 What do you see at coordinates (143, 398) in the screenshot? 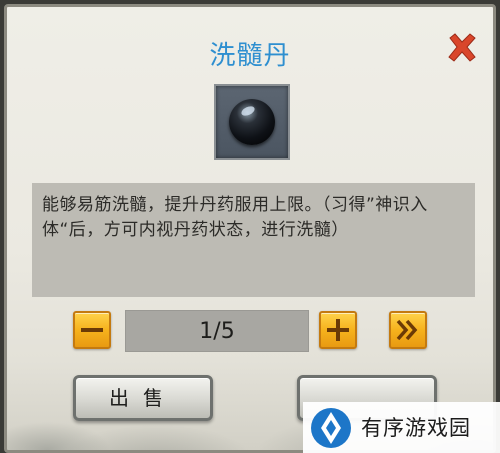
I see `sell-button: 出售` at bounding box center [143, 398].